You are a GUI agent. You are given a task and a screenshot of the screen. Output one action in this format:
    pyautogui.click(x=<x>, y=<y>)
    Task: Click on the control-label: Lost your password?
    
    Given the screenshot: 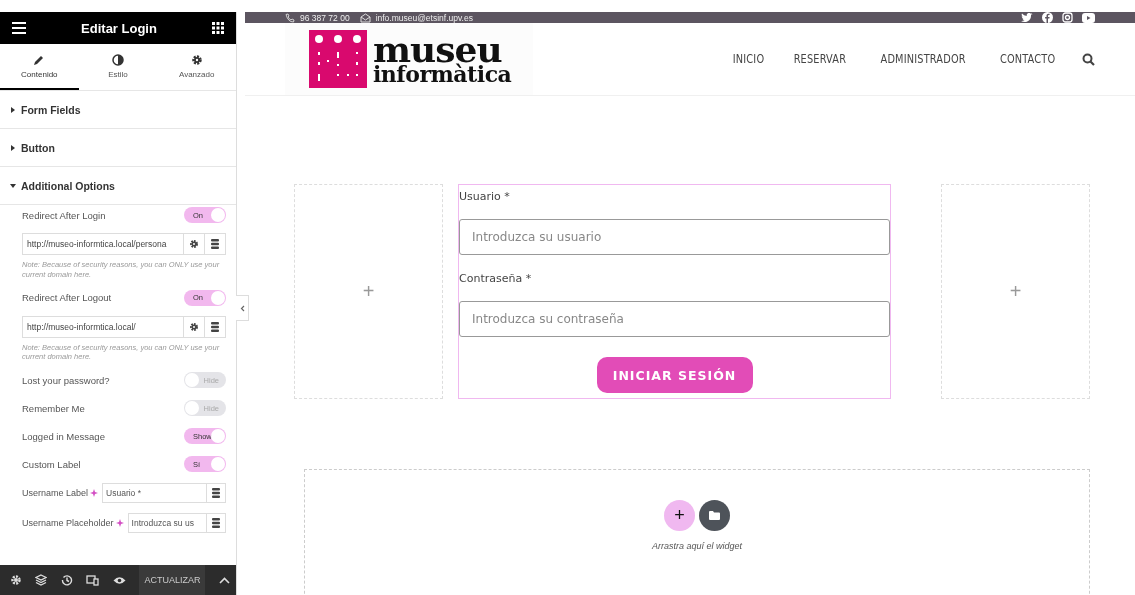 What is the action you would take?
    pyautogui.click(x=66, y=380)
    